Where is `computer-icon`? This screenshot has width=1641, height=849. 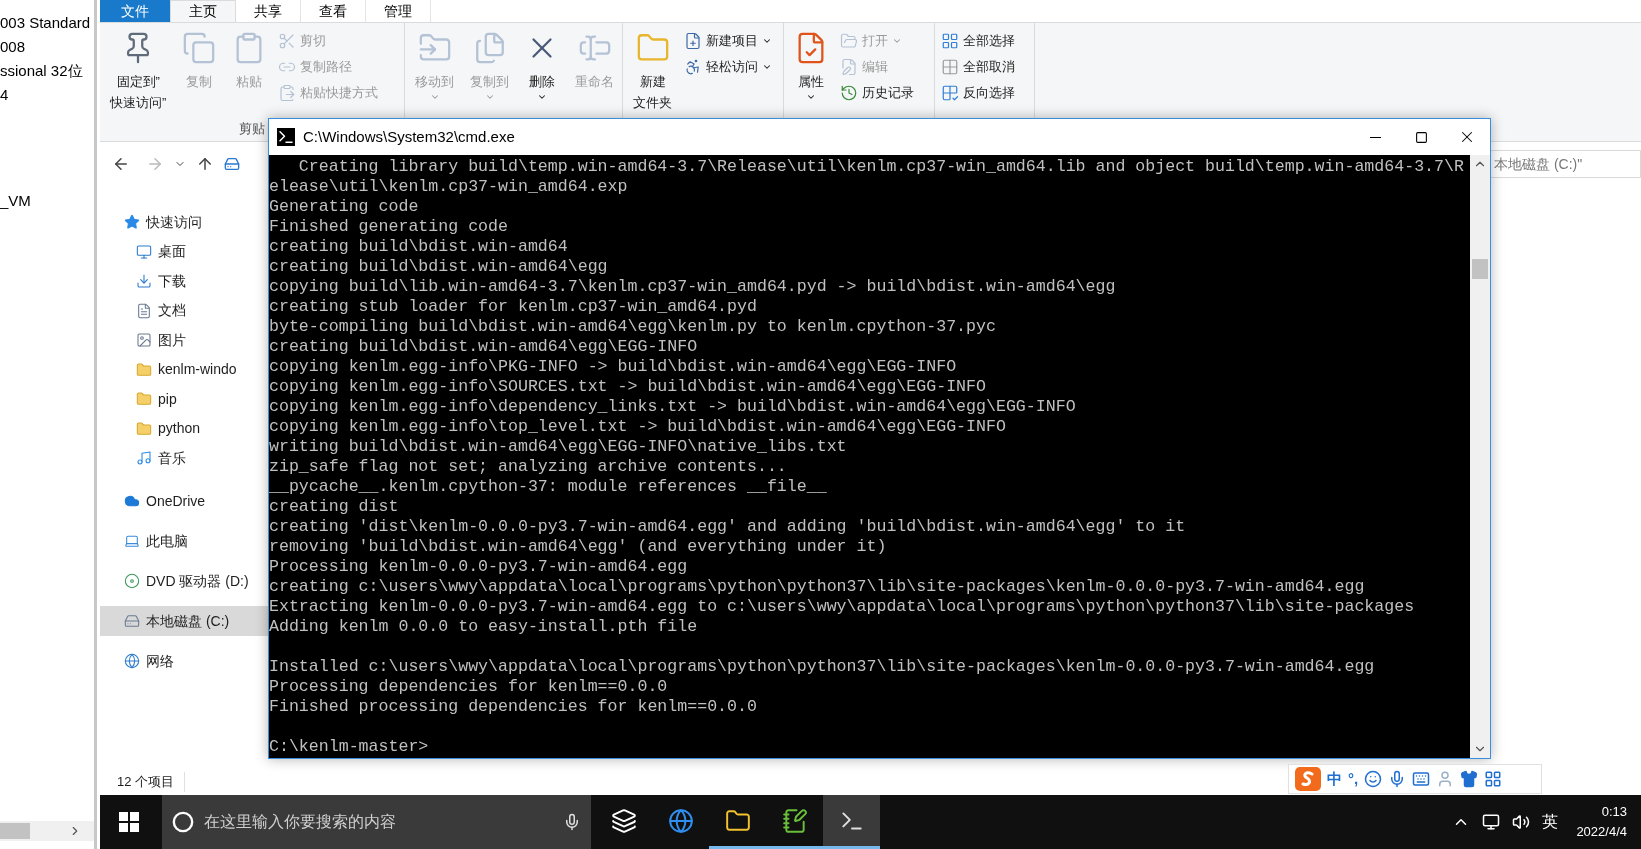 computer-icon is located at coordinates (132, 541).